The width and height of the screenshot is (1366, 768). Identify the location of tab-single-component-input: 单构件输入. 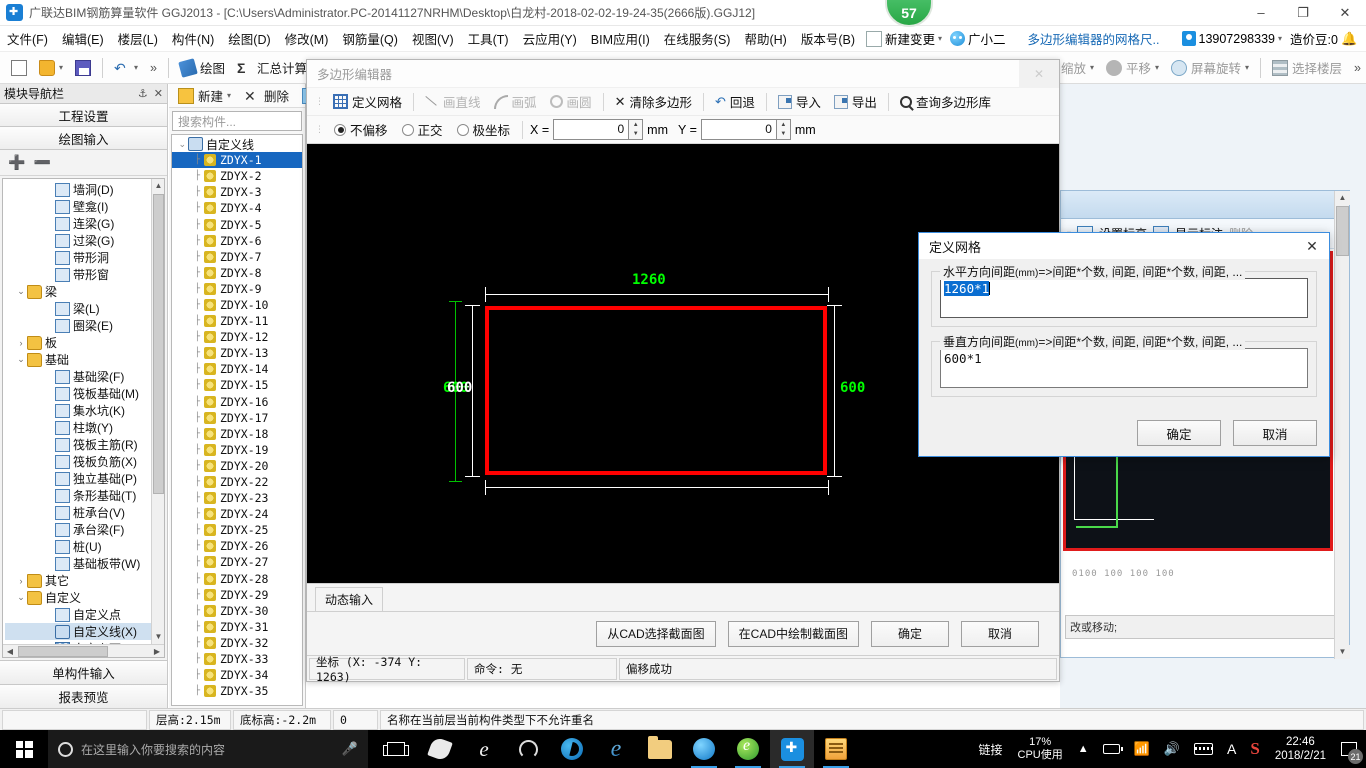
(83, 672).